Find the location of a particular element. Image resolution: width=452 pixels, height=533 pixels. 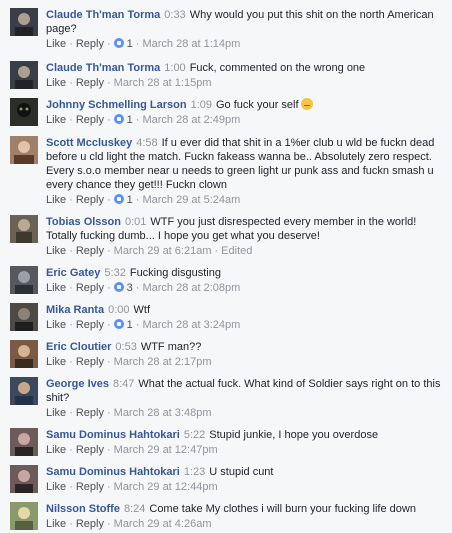

video-timestamp: 0:53 is located at coordinates (125, 347).